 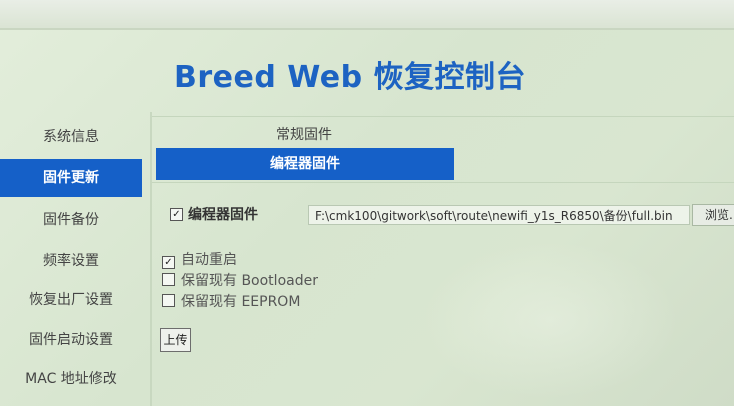 I want to click on sidebar-item-factory-reset: 恢复出厂设置, so click(x=71, y=300).